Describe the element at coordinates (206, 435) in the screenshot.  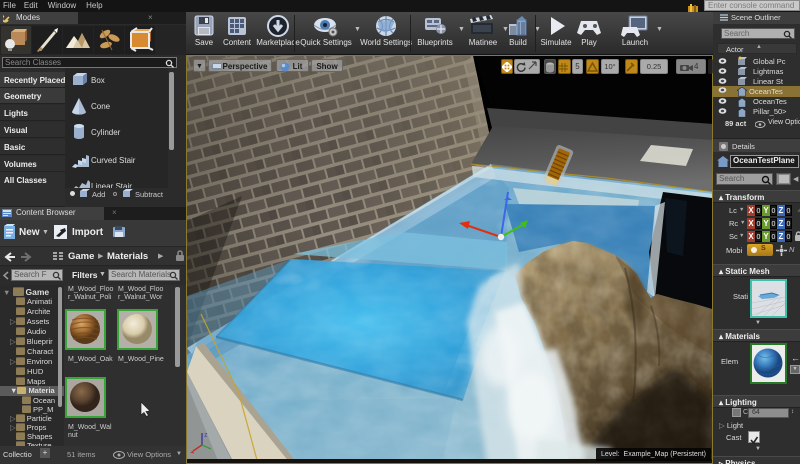
I see `svg-text: z` at that location.